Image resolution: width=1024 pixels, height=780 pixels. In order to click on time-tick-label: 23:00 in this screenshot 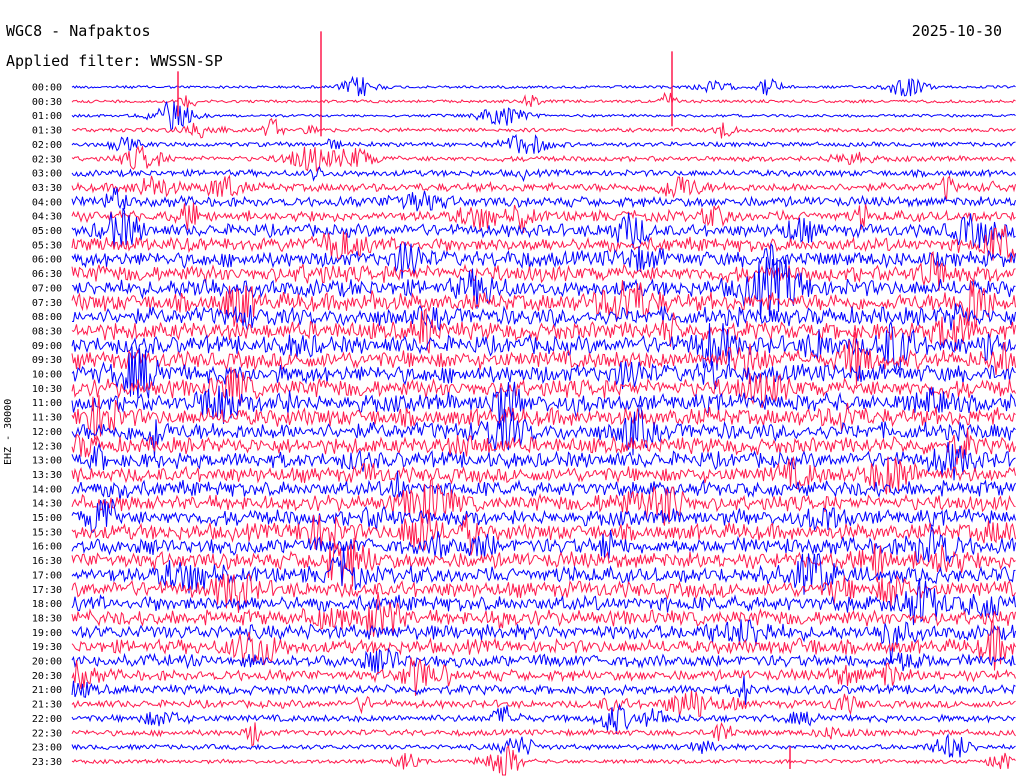, I will do `click(47, 748)`.